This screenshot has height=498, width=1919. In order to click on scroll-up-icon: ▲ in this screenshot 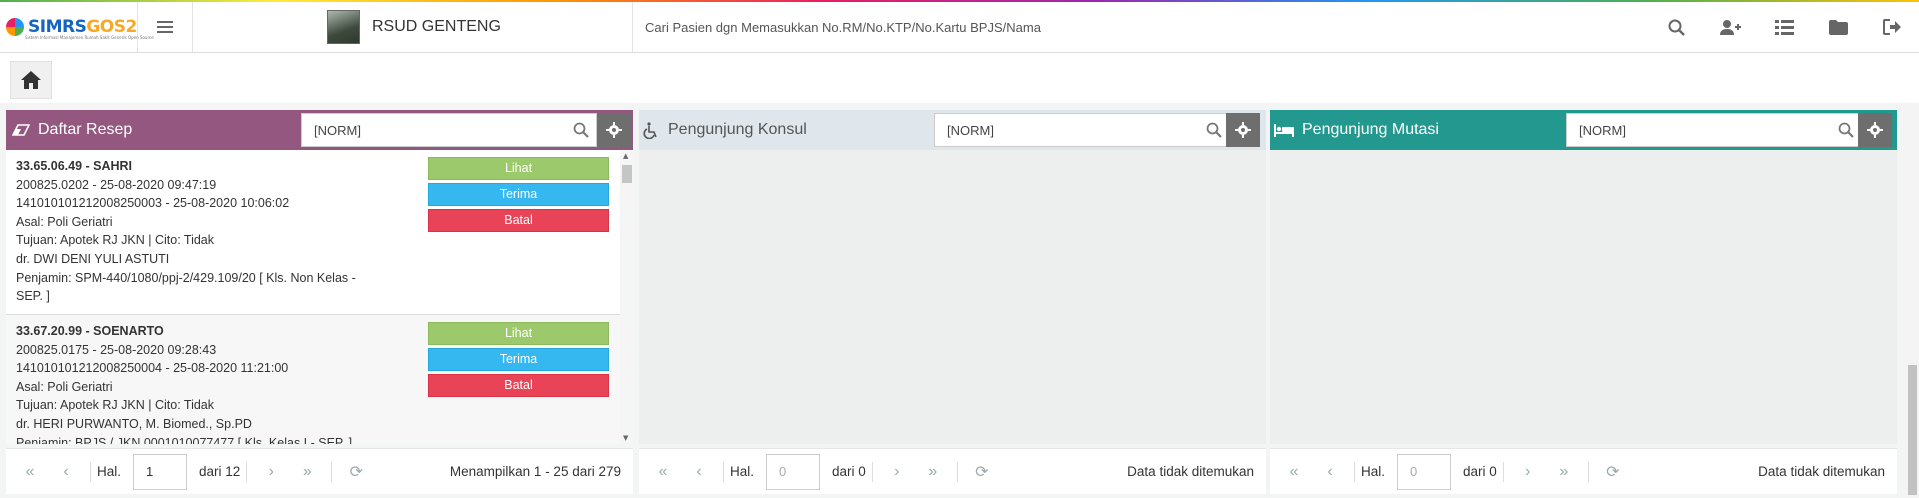, I will do `click(625, 156)`.